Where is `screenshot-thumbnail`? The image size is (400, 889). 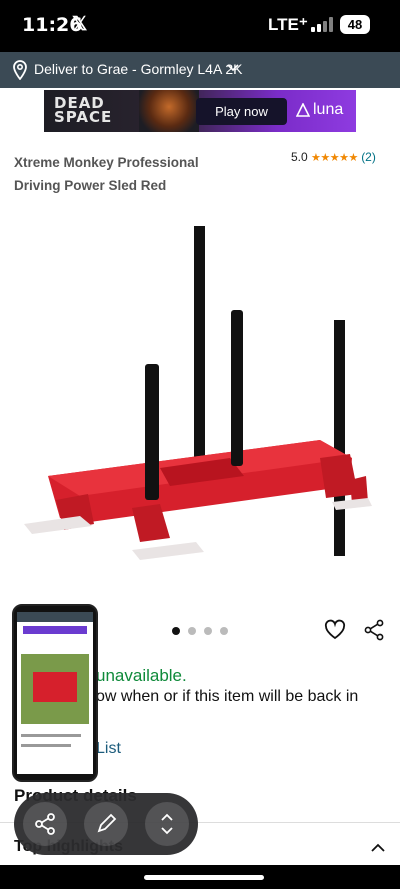 screenshot-thumbnail is located at coordinates (55, 693).